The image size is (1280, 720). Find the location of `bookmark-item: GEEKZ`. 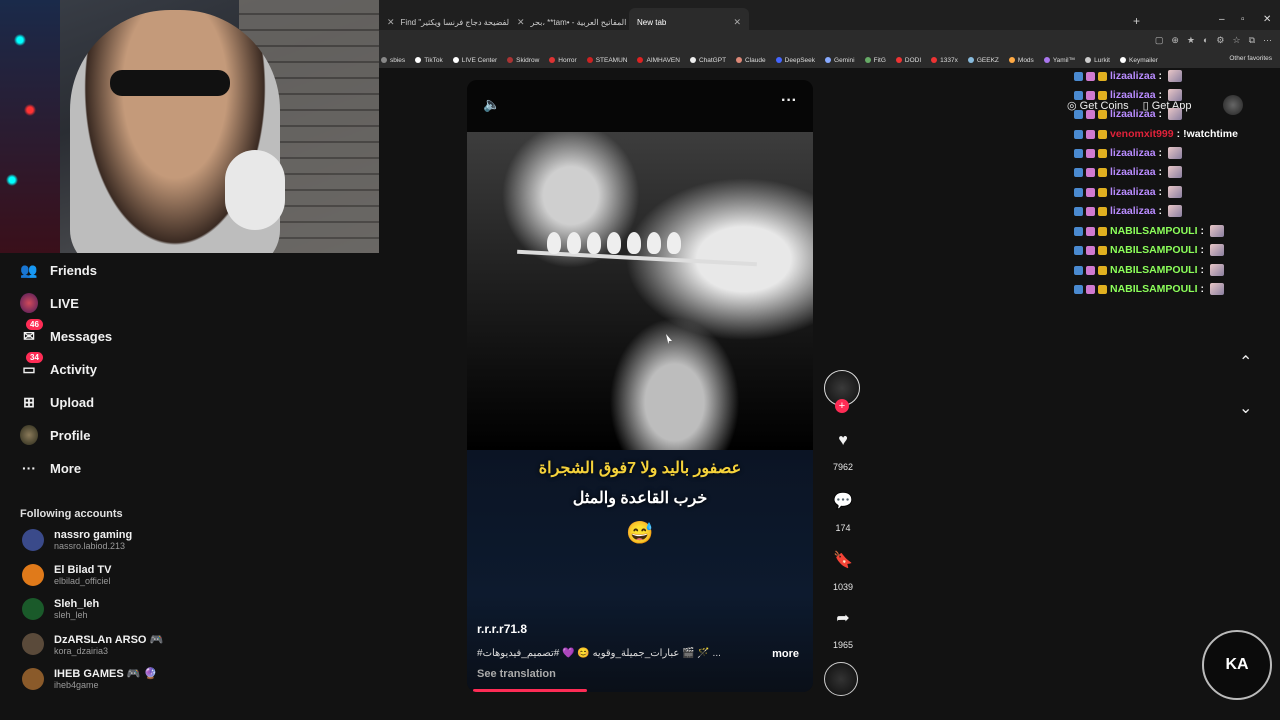

bookmark-item: GEEKZ is located at coordinates (983, 60).